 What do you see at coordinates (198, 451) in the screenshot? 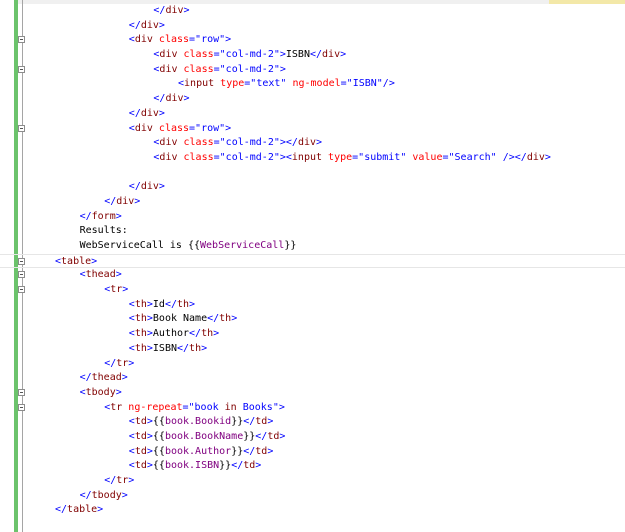
I see `code-token: book.Author` at bounding box center [198, 451].